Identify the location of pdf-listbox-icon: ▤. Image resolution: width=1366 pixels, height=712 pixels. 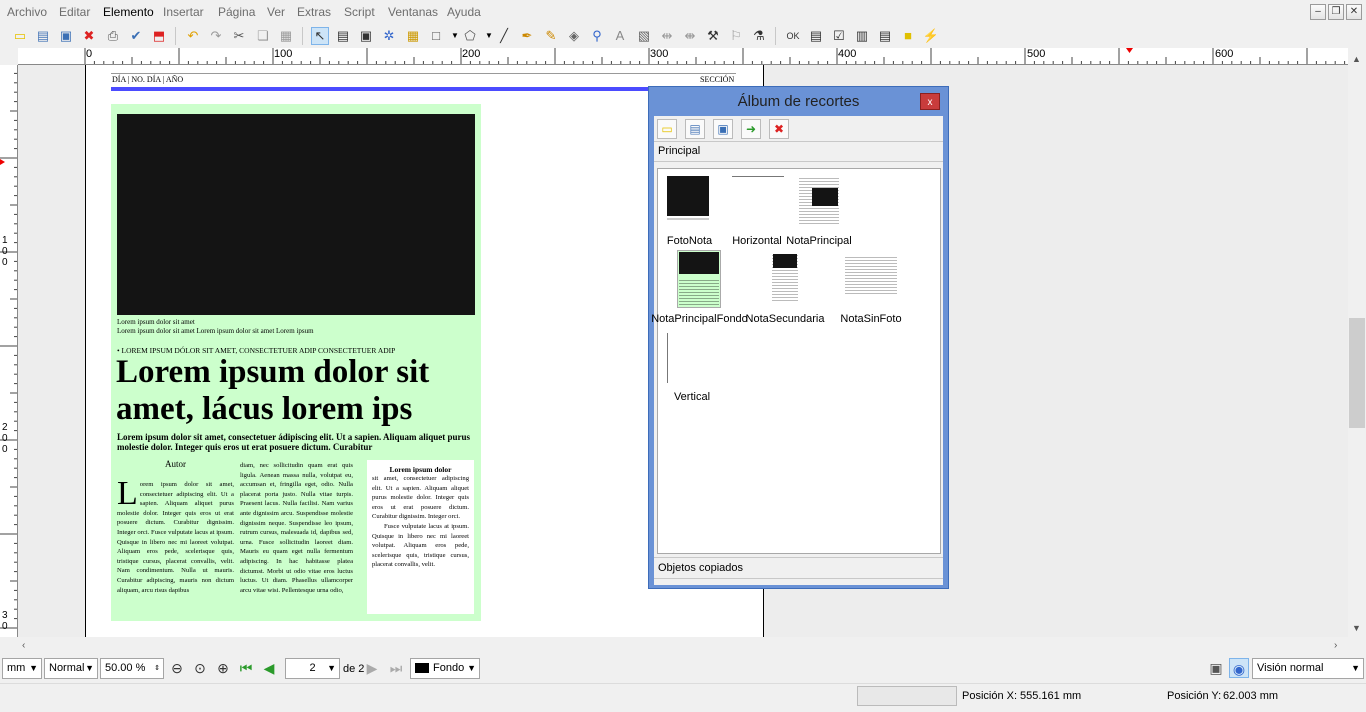
(885, 36).